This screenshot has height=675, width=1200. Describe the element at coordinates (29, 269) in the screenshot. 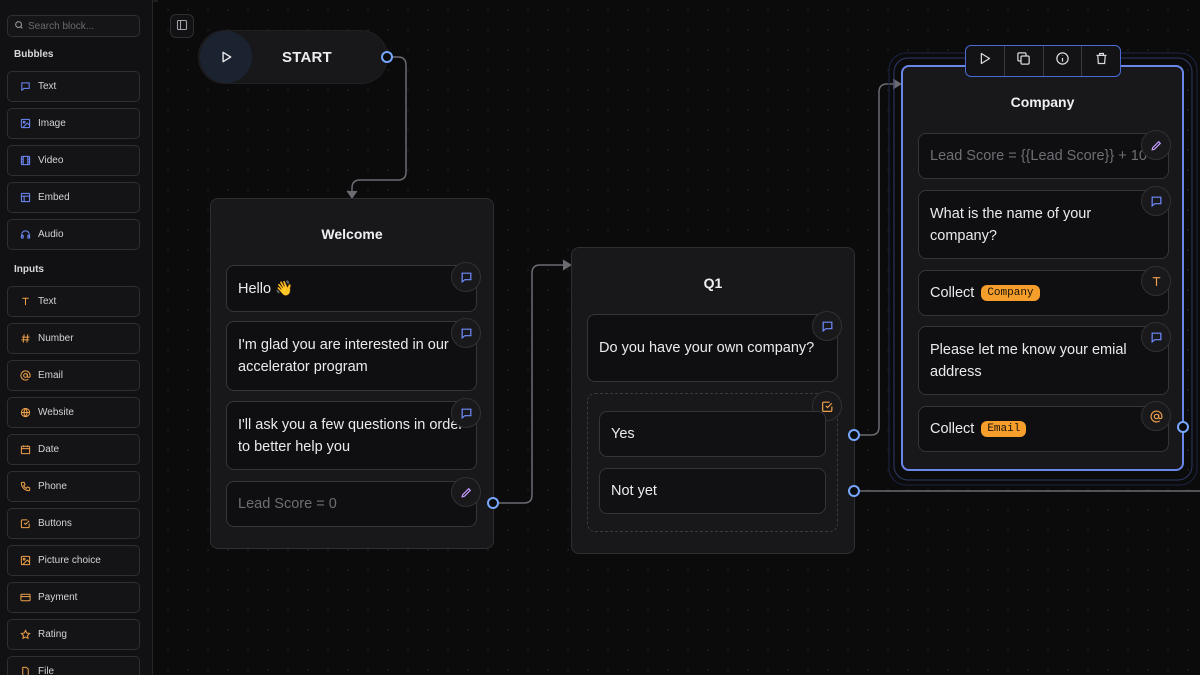

I see `inputs-section-title: Inputs` at that location.